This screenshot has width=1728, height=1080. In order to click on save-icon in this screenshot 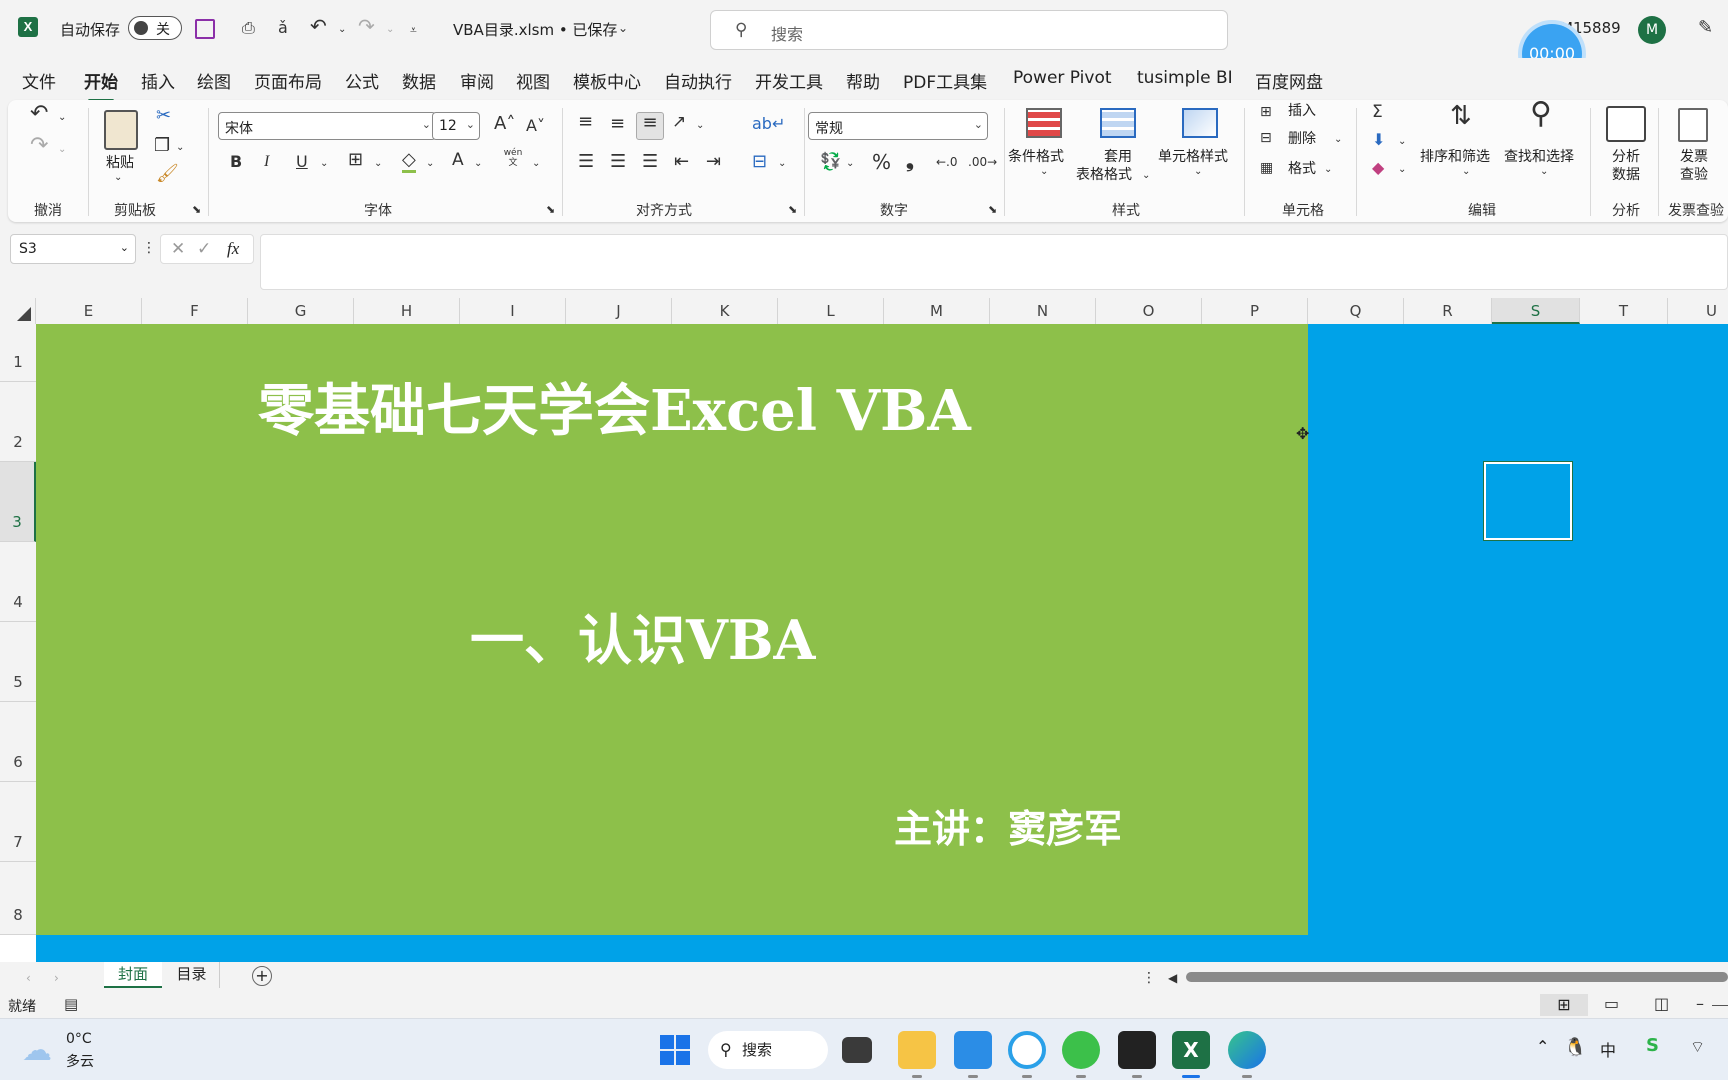, I will do `click(205, 29)`.